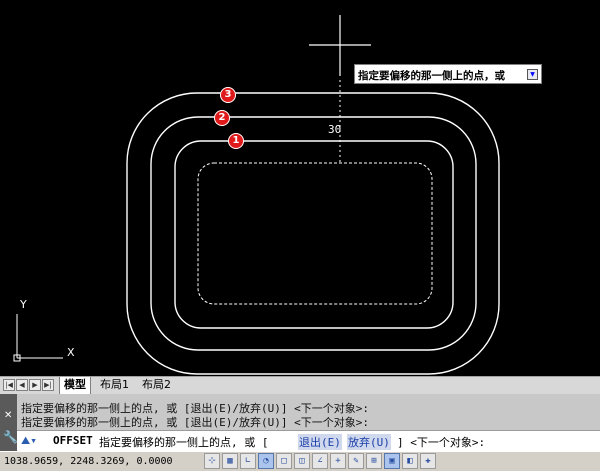 The width and height of the screenshot is (600, 471). I want to click on option-exit: 退出(E), so click(320, 442).